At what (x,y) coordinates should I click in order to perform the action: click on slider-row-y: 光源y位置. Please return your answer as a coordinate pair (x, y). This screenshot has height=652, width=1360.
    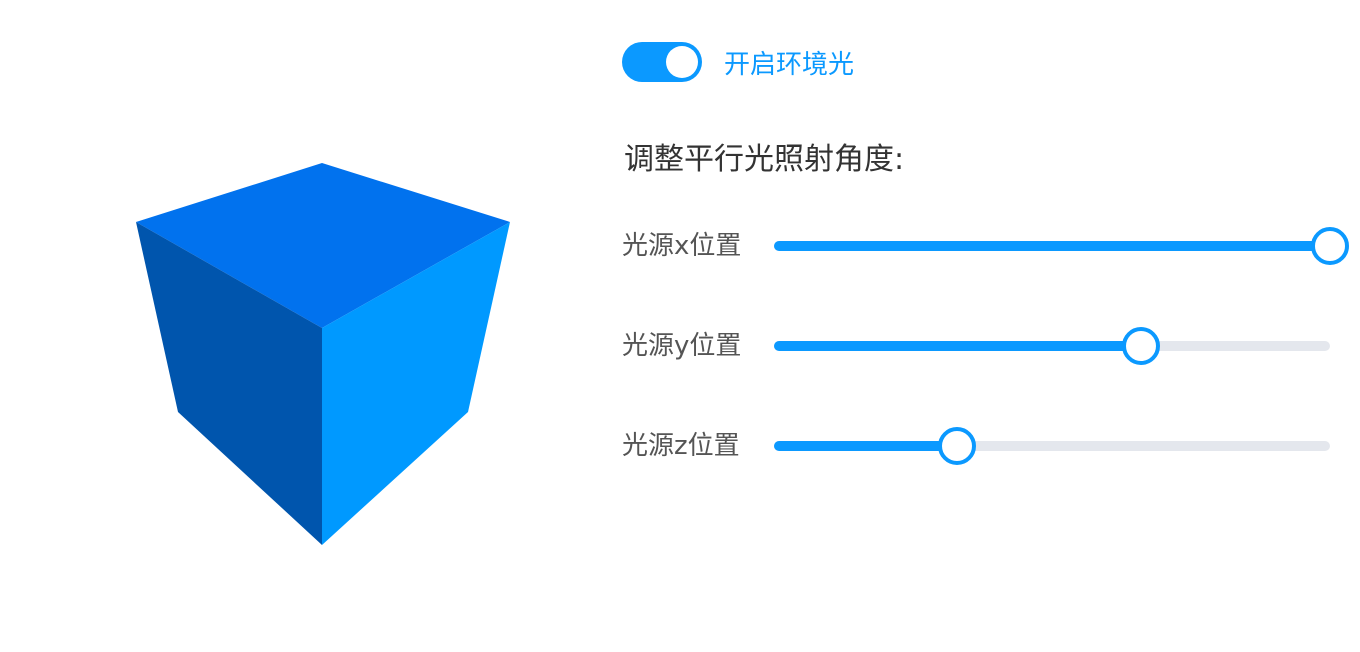
    Looking at the image, I should click on (991, 346).